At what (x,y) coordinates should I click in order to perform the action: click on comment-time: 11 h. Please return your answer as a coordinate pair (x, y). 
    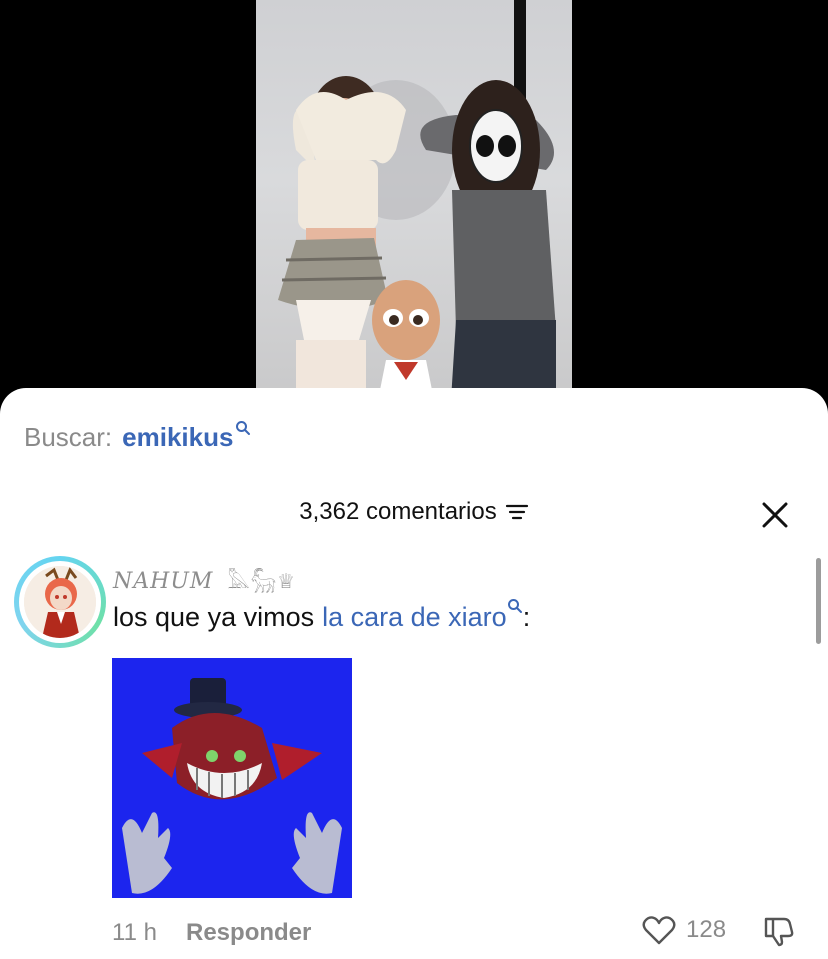
    Looking at the image, I should click on (134, 932).